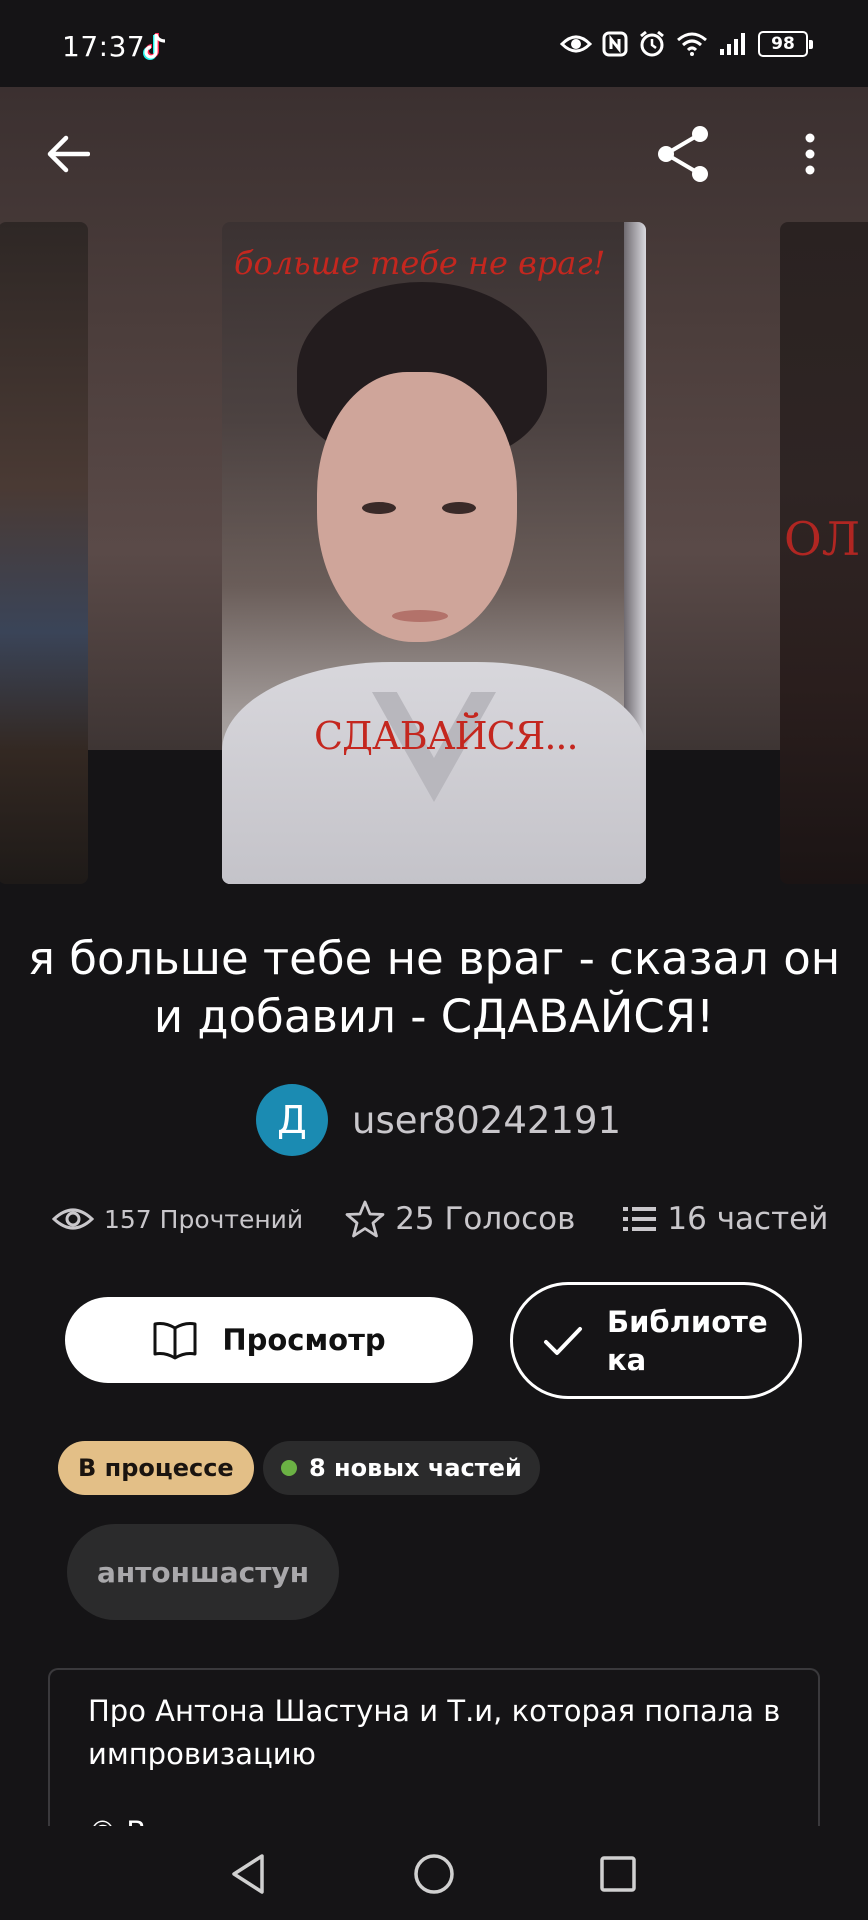 This screenshot has width=868, height=1920. I want to click on cover-top-text: больше тебе не враг!, so click(420, 263).